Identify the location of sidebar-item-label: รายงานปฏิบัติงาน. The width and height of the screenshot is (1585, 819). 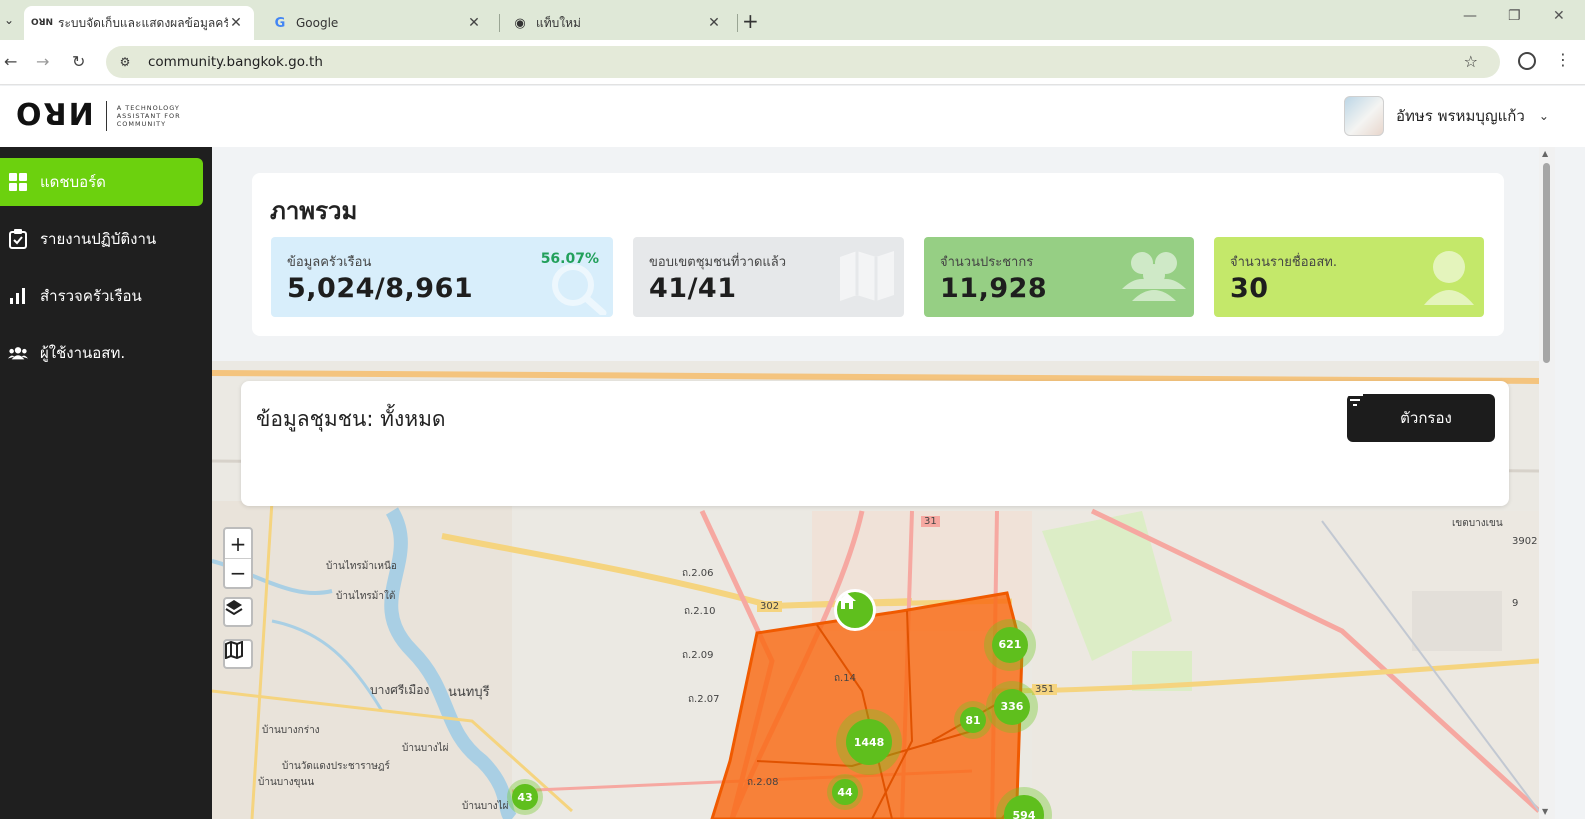
(98, 239).